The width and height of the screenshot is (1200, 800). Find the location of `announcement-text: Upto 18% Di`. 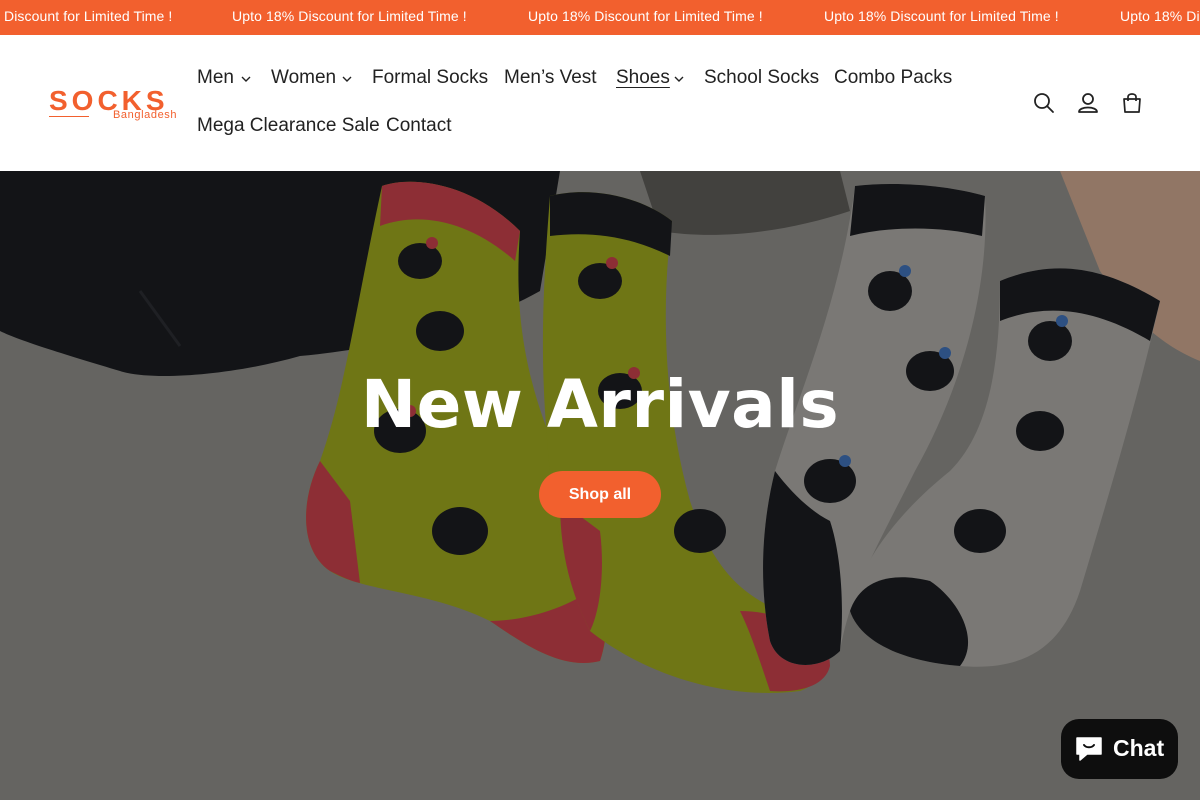

announcement-text: Upto 18% Di is located at coordinates (1160, 16).